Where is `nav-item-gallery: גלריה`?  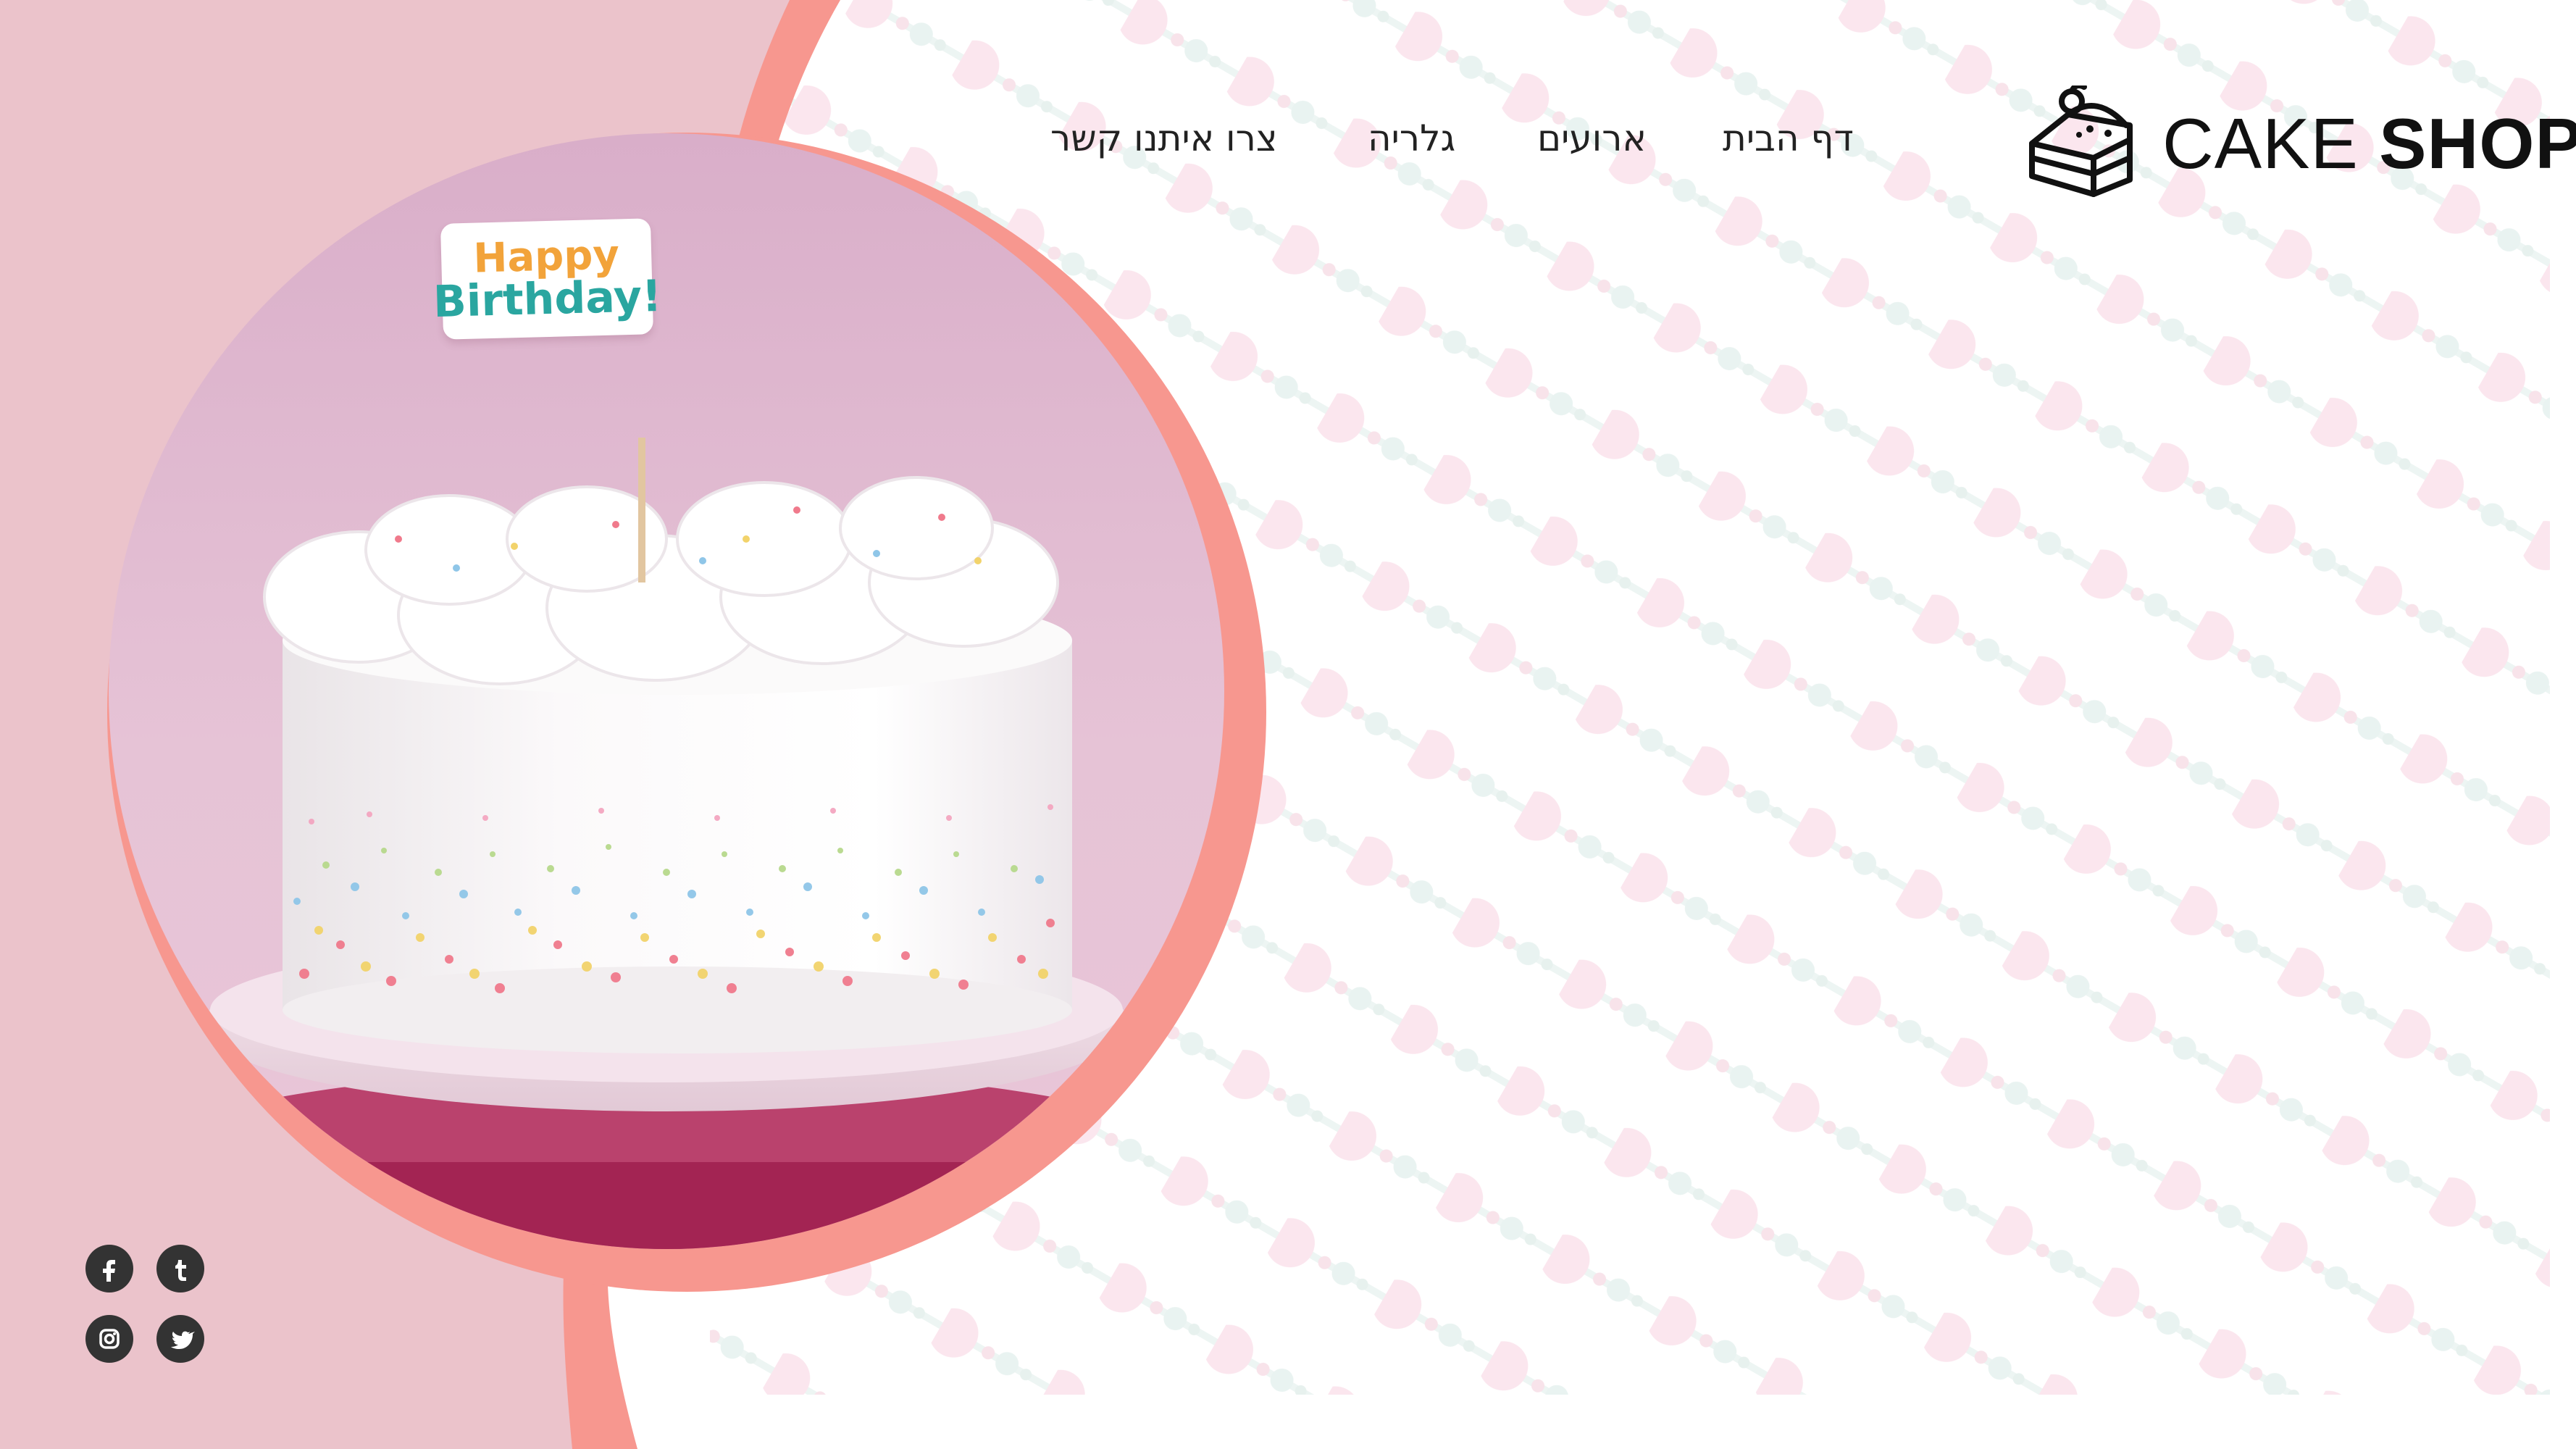 nav-item-gallery: גלריה is located at coordinates (1411, 138).